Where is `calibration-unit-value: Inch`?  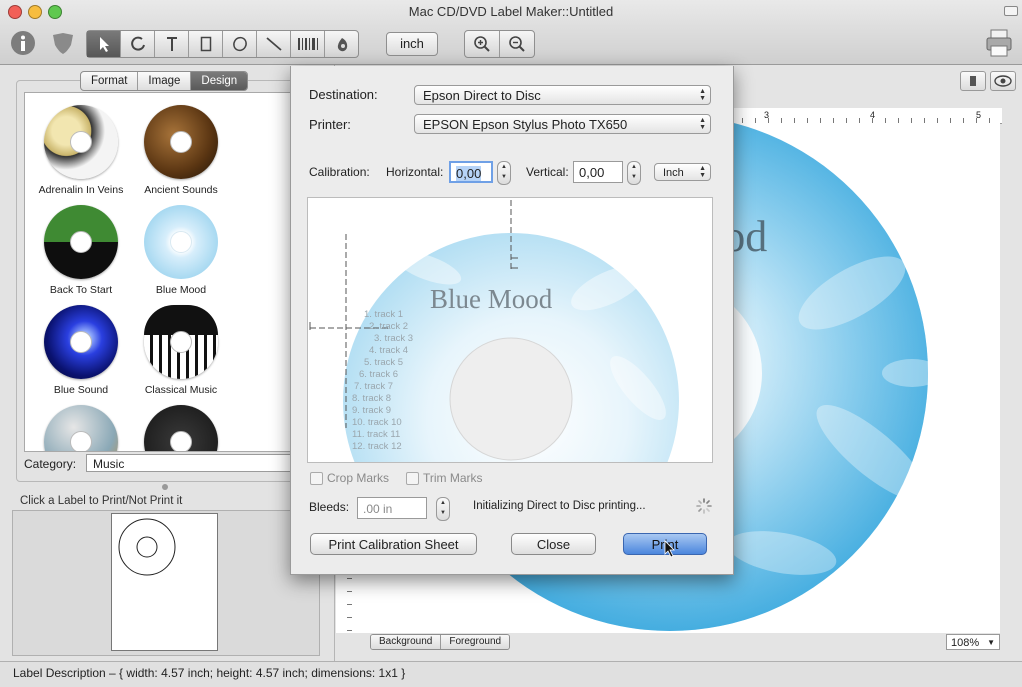 calibration-unit-value: Inch is located at coordinates (673, 173).